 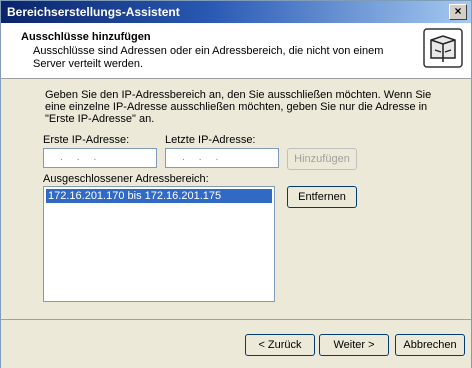 I want to click on title-bar: Bereichserstellungs-Assistent ×, so click(x=236, y=12).